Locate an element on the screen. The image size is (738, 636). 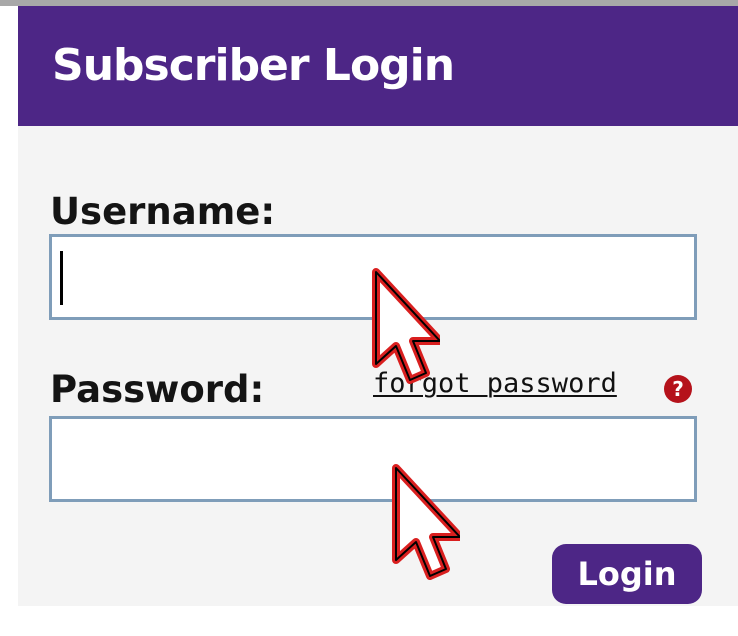
login-button: Login is located at coordinates (627, 574).